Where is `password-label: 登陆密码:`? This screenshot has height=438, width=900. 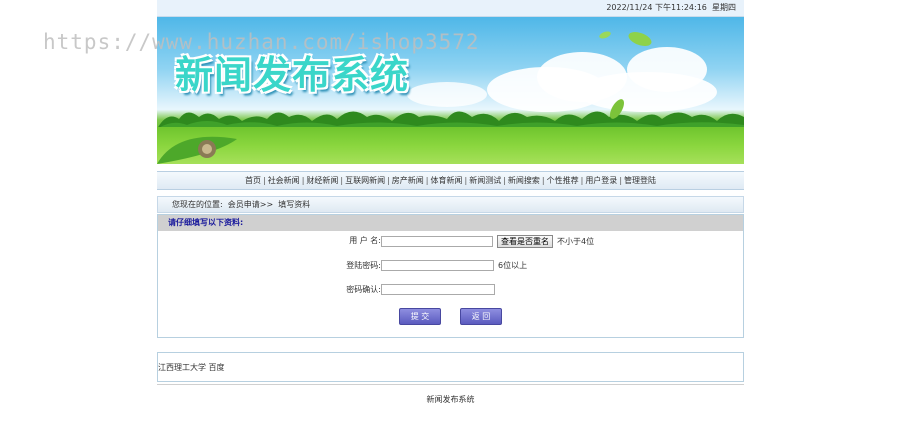
password-label: 登陆密码: is located at coordinates (363, 265).